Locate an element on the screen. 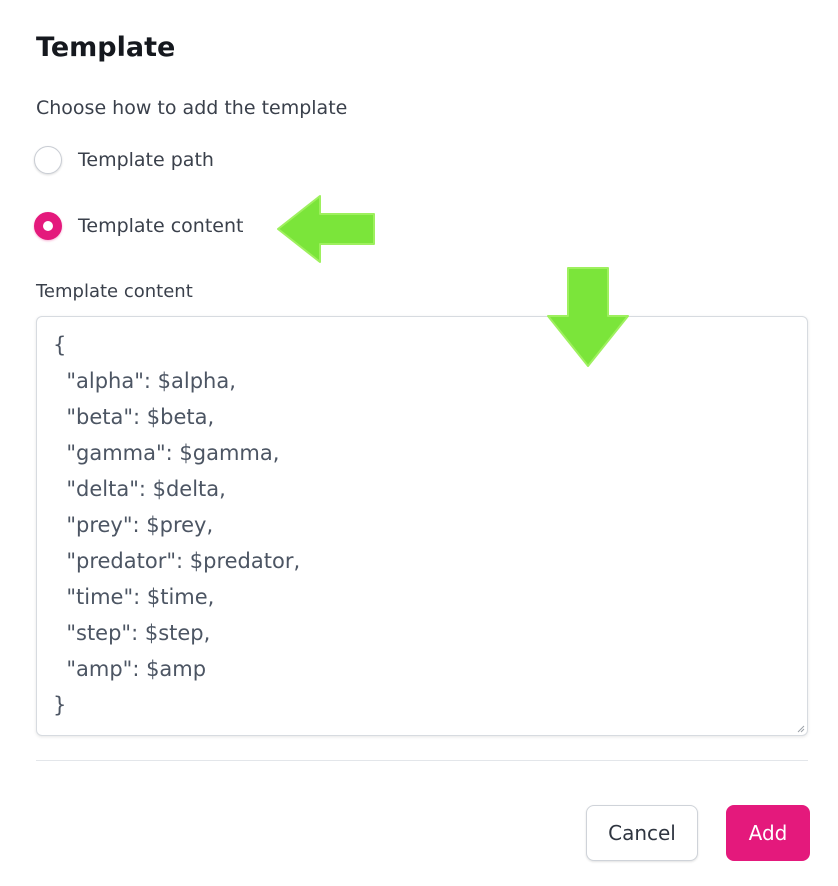 The image size is (838, 886). radio-template-content is located at coordinates (48, 226).